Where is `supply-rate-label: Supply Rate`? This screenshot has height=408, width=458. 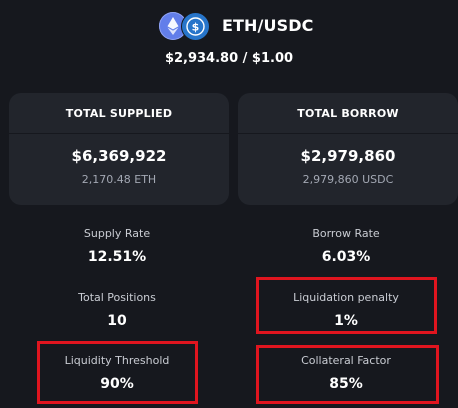 supply-rate-label: Supply Rate is located at coordinates (117, 233).